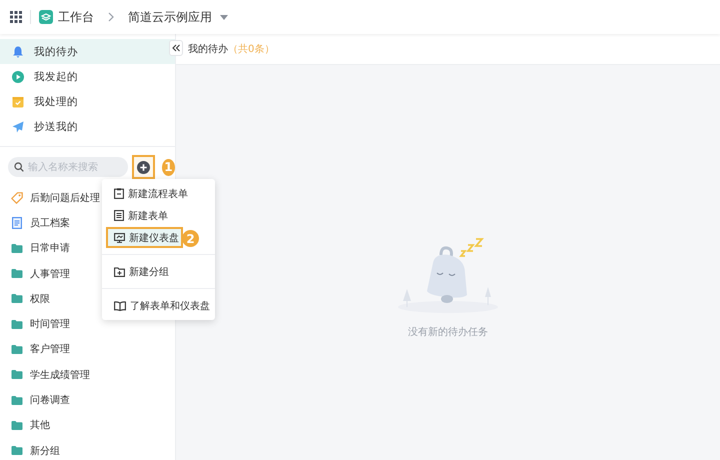  What do you see at coordinates (87, 76) in the screenshot?
I see `nav-item: 我发起的` at bounding box center [87, 76].